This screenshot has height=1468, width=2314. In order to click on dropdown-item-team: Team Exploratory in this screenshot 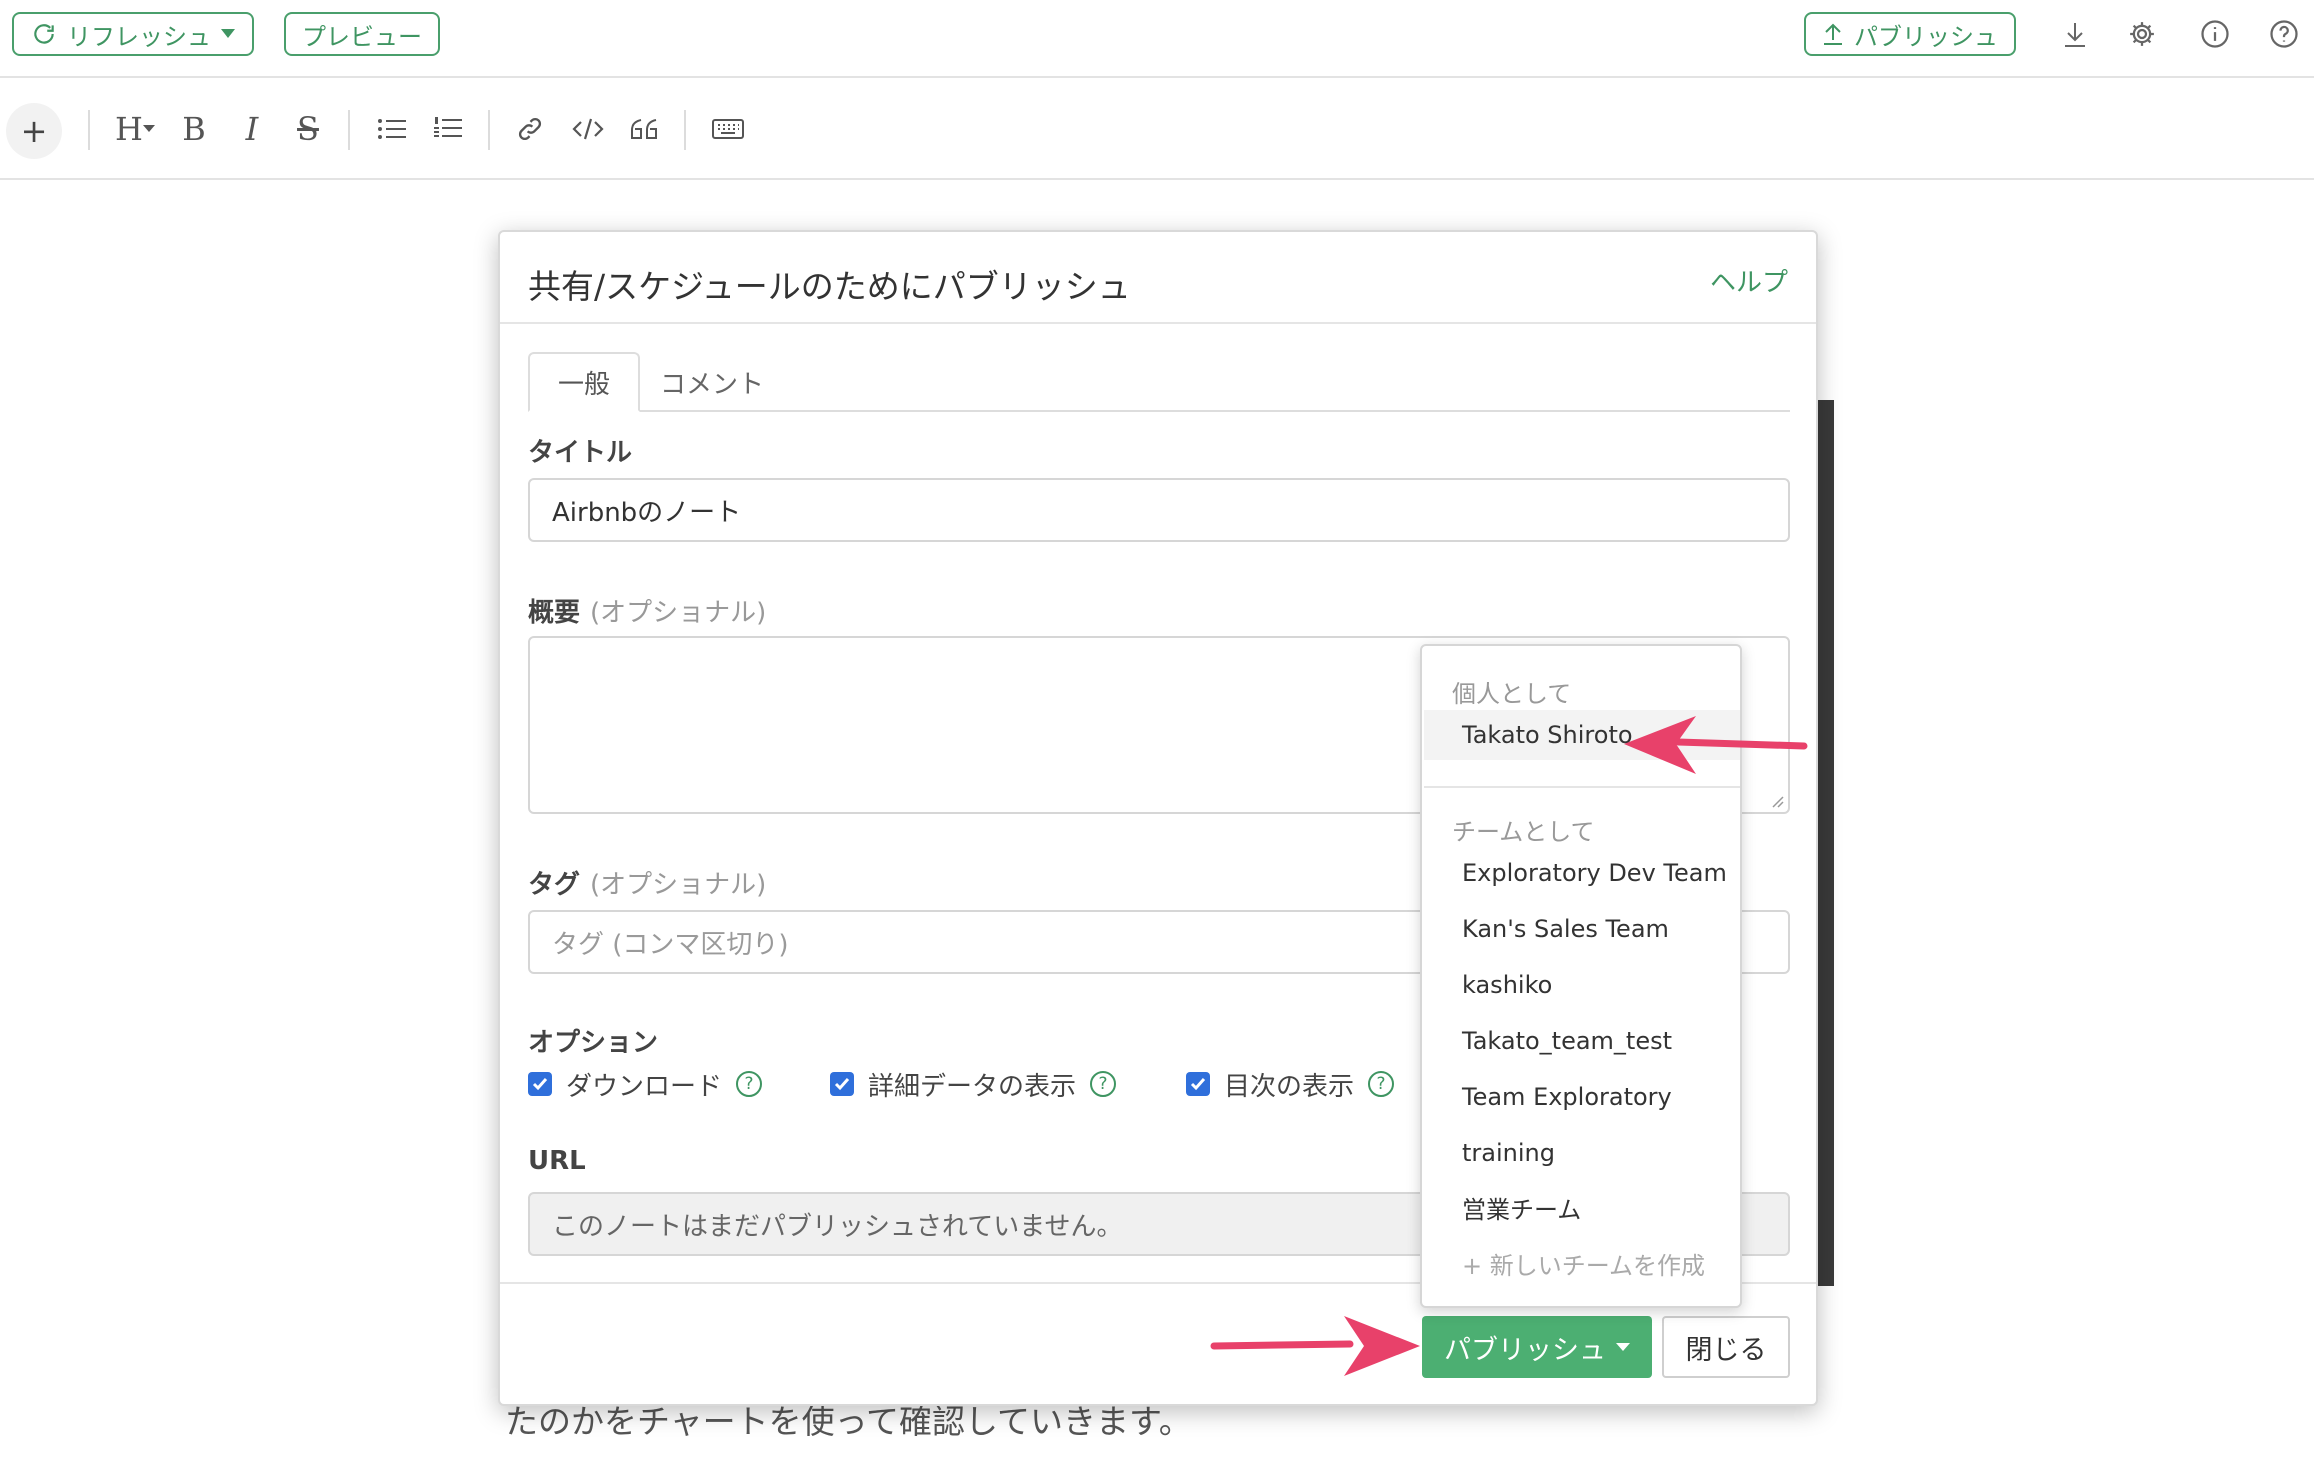, I will do `click(1582, 1097)`.